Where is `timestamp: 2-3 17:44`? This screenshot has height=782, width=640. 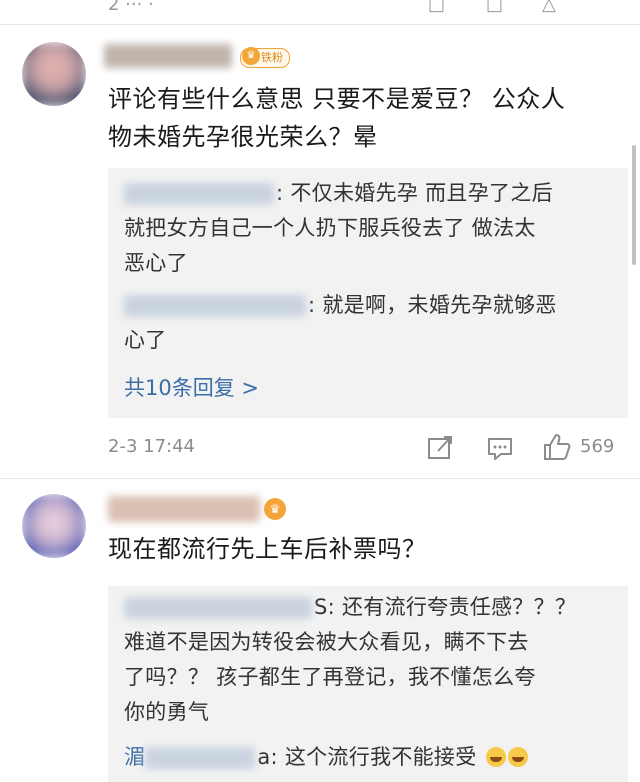 timestamp: 2-3 17:44 is located at coordinates (151, 446).